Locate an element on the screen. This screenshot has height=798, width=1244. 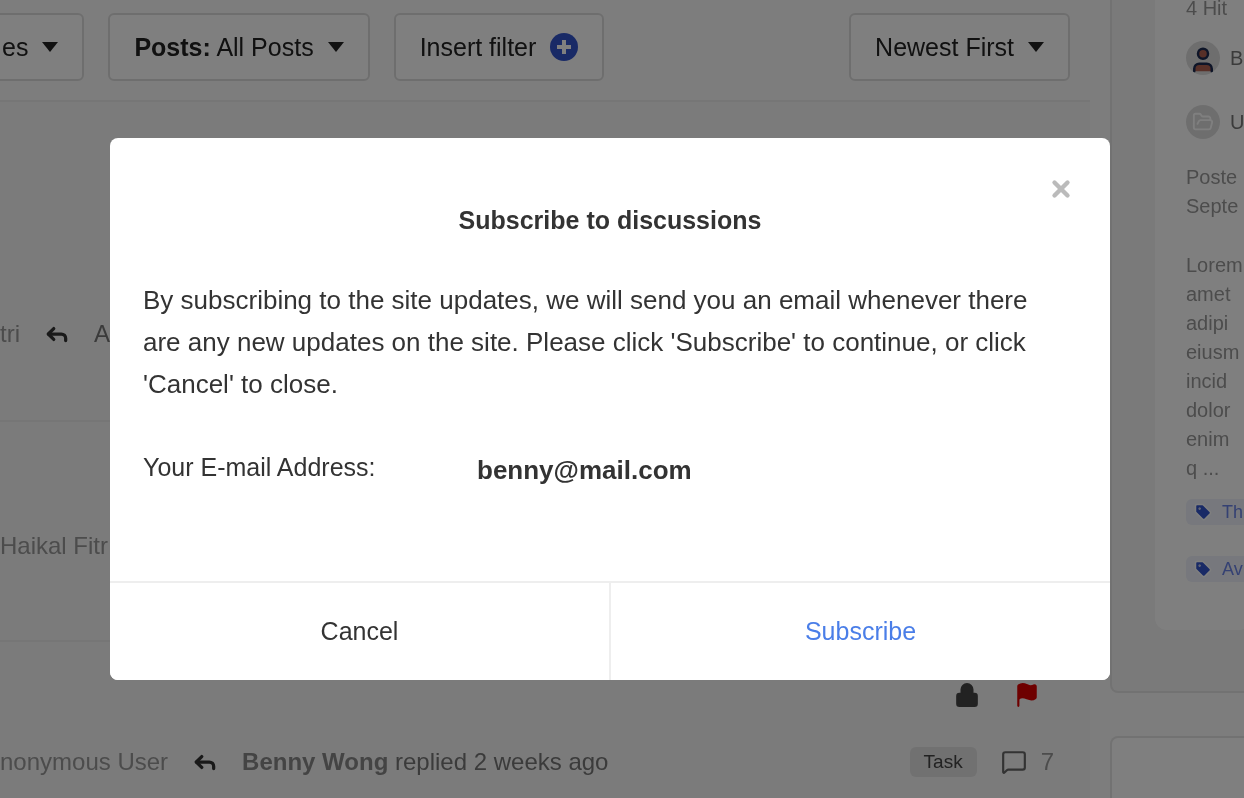
plus-icon is located at coordinates (564, 47).